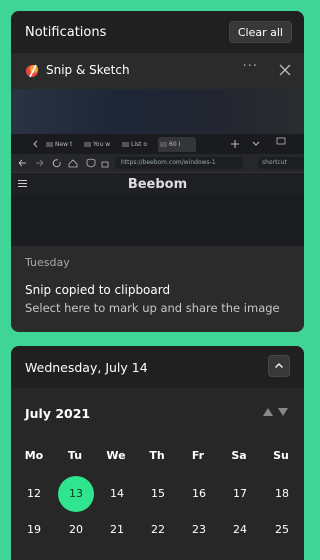  I want to click on thumbnail-address-bar: https://beebom.com/windows-1 shortcut, so click(157, 163).